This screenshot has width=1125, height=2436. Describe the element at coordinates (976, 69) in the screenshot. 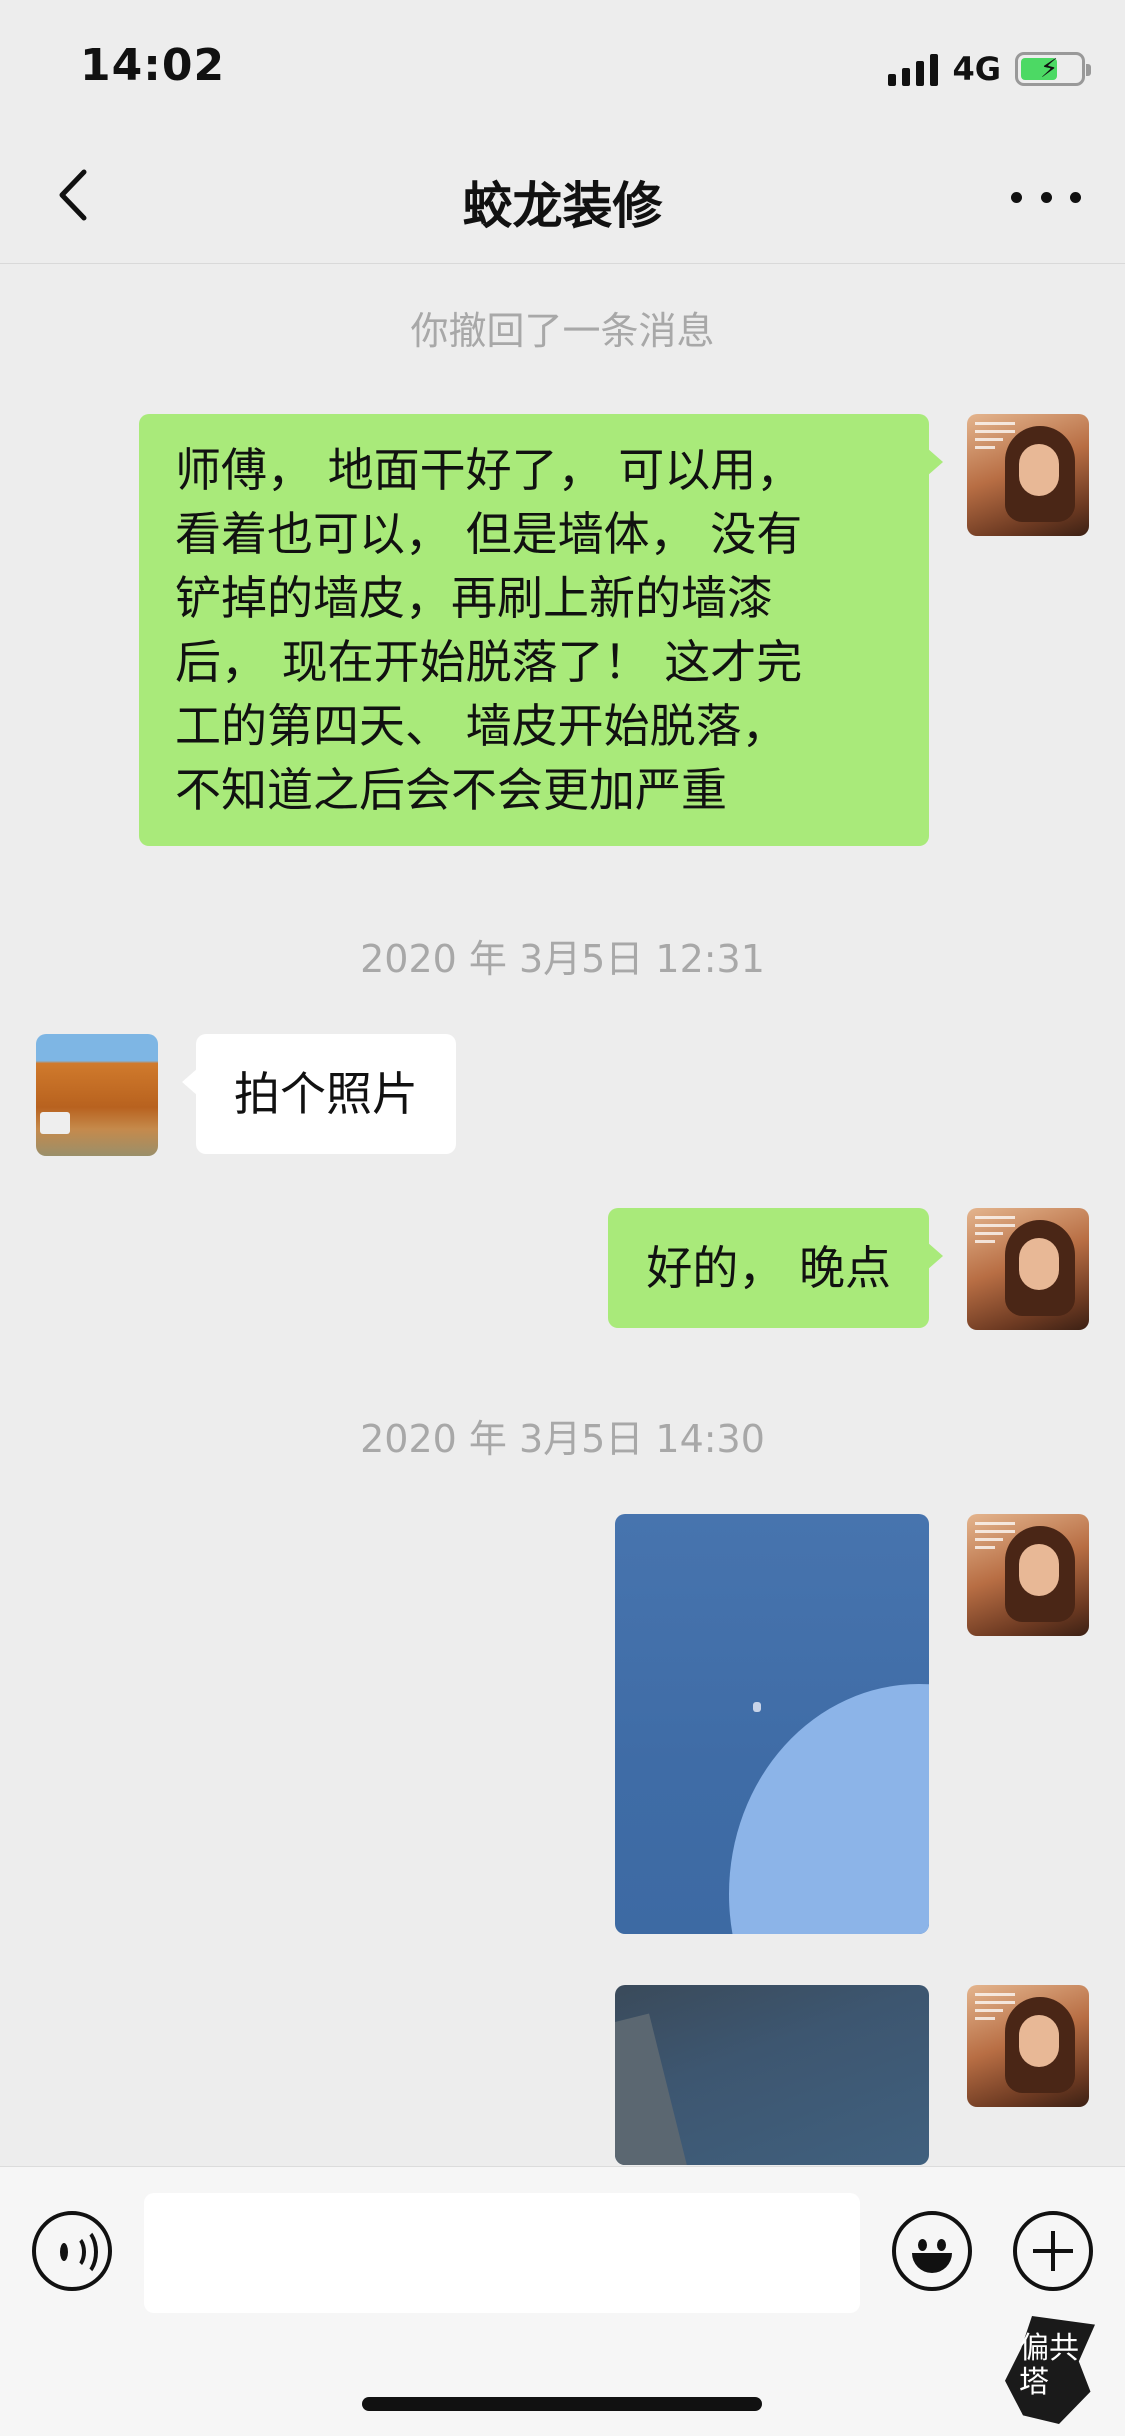

I see `network-label: 4G` at that location.